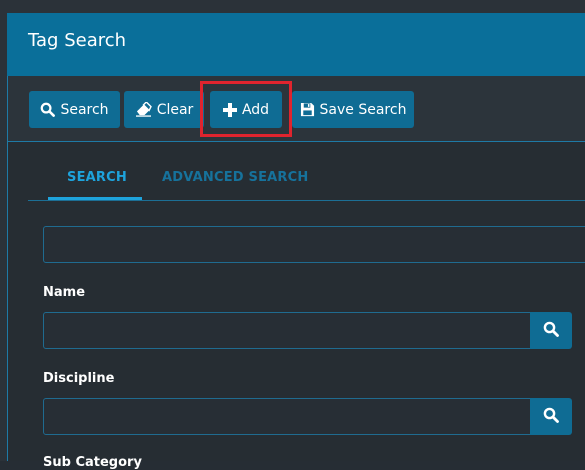 This screenshot has height=470, width=585. Describe the element at coordinates (363, 109) in the screenshot. I see `save-search-button-label: Save Search` at that location.